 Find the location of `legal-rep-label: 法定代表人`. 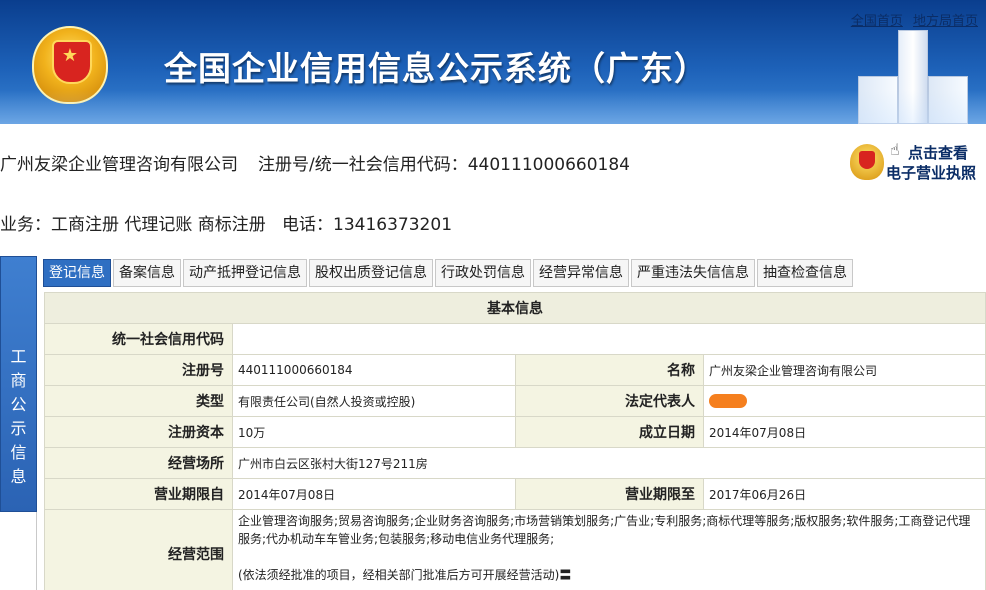

legal-rep-label: 法定代表人 is located at coordinates (609, 401).